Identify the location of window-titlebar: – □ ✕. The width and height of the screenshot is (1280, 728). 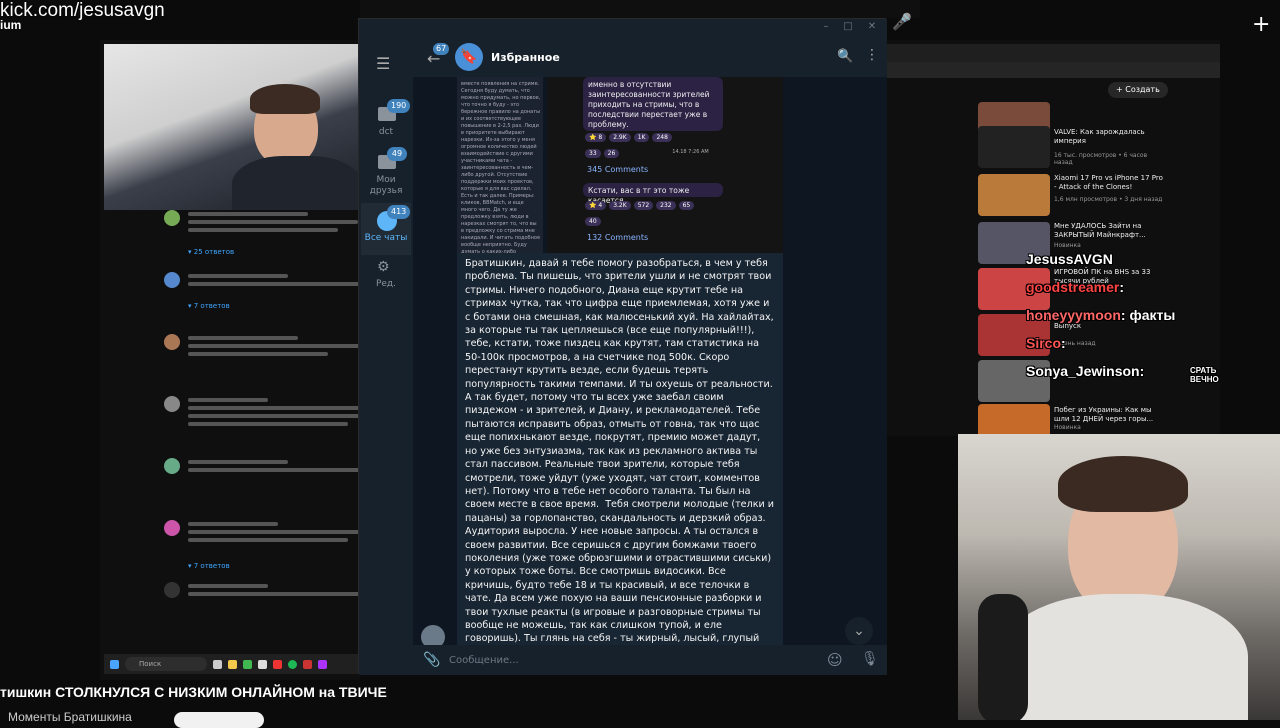
(623, 28).